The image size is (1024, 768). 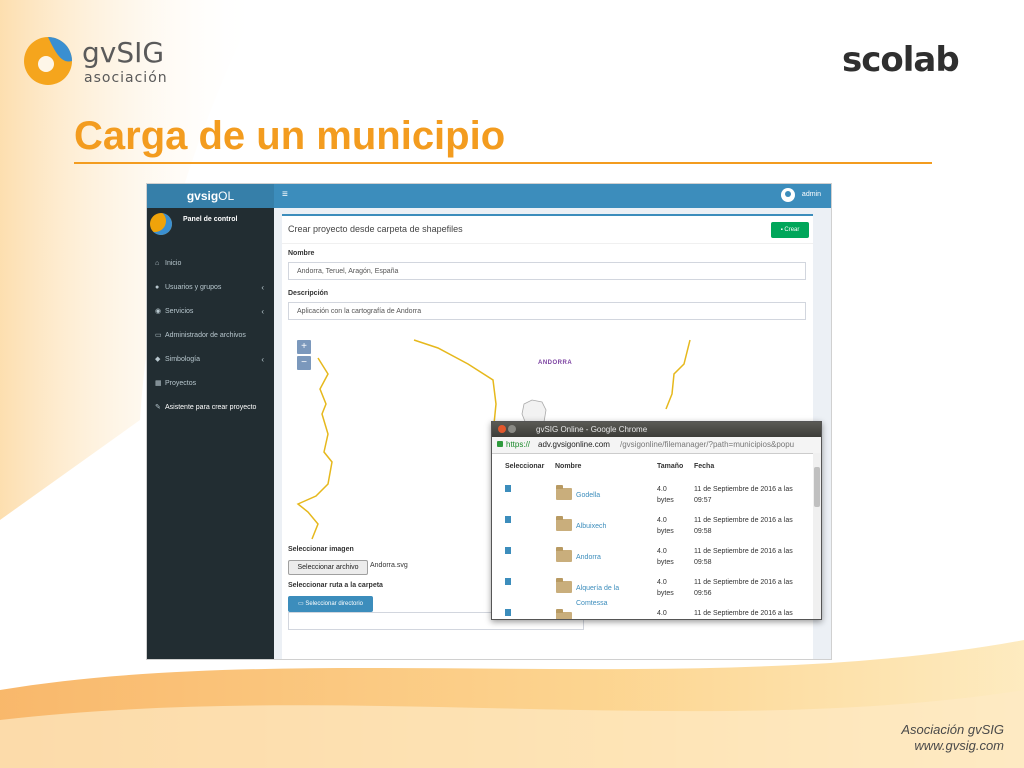 I want to click on gvsig-logo-sub: asociación, so click(x=126, y=78).